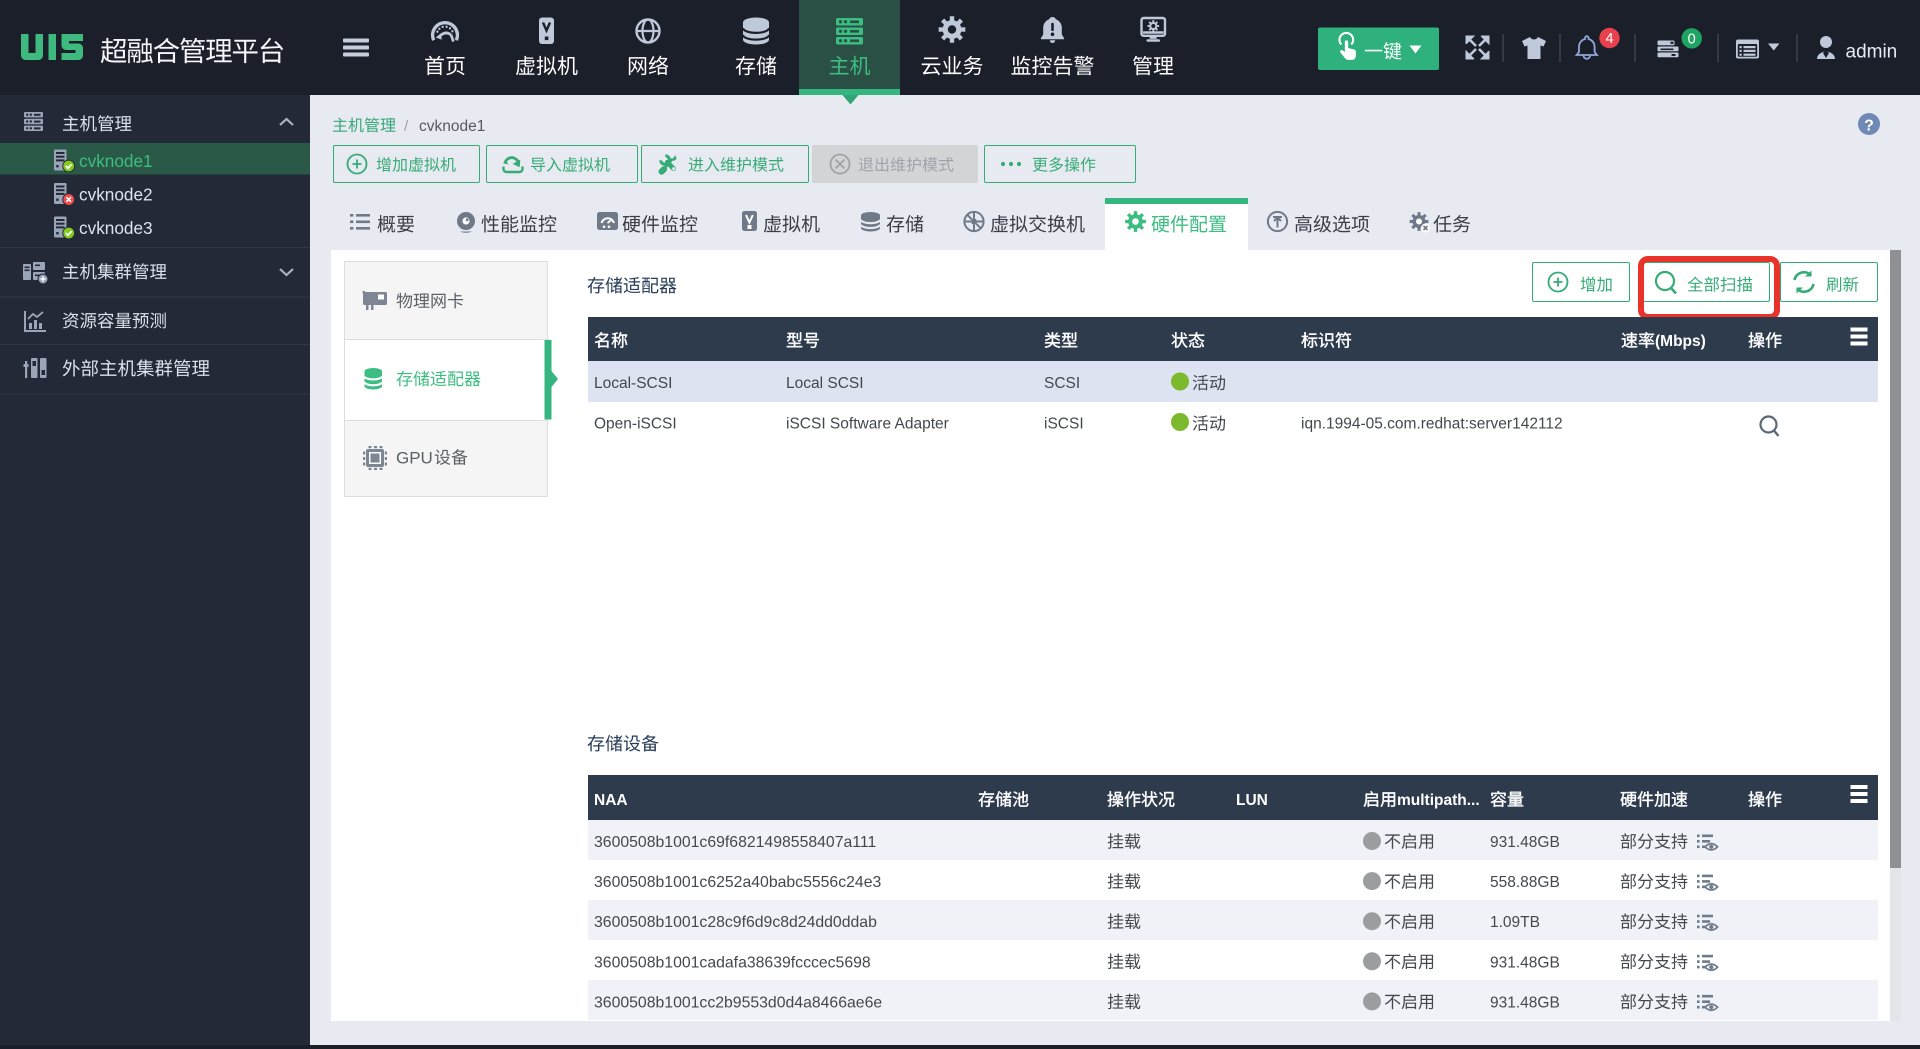 Image resolution: width=1920 pixels, height=1049 pixels. Describe the element at coordinates (116, 228) in the screenshot. I see `svg-text: cvknode3` at that location.